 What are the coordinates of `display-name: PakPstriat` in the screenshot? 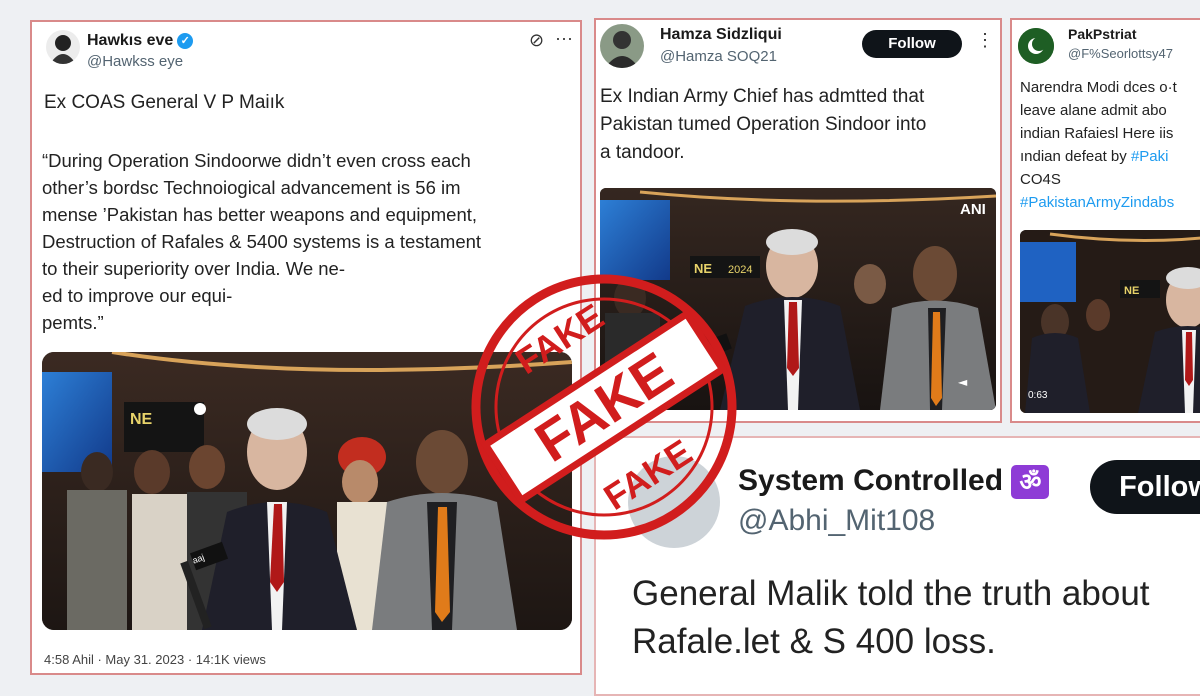 It's located at (1102, 34).